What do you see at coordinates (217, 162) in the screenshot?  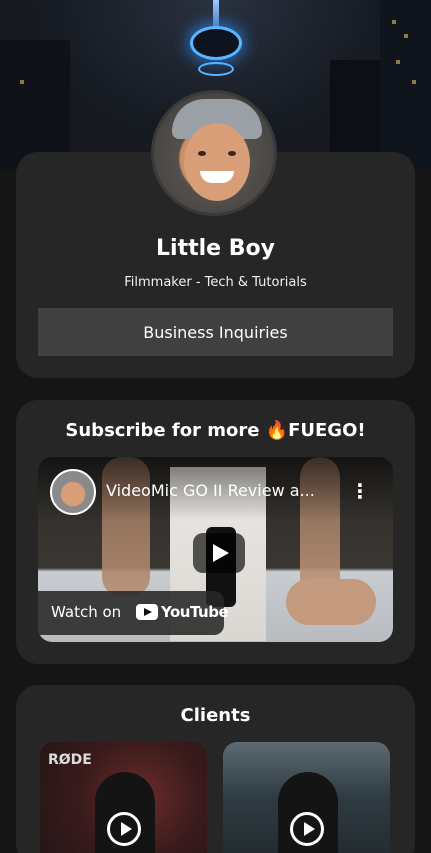 I see `avatar-face` at bounding box center [217, 162].